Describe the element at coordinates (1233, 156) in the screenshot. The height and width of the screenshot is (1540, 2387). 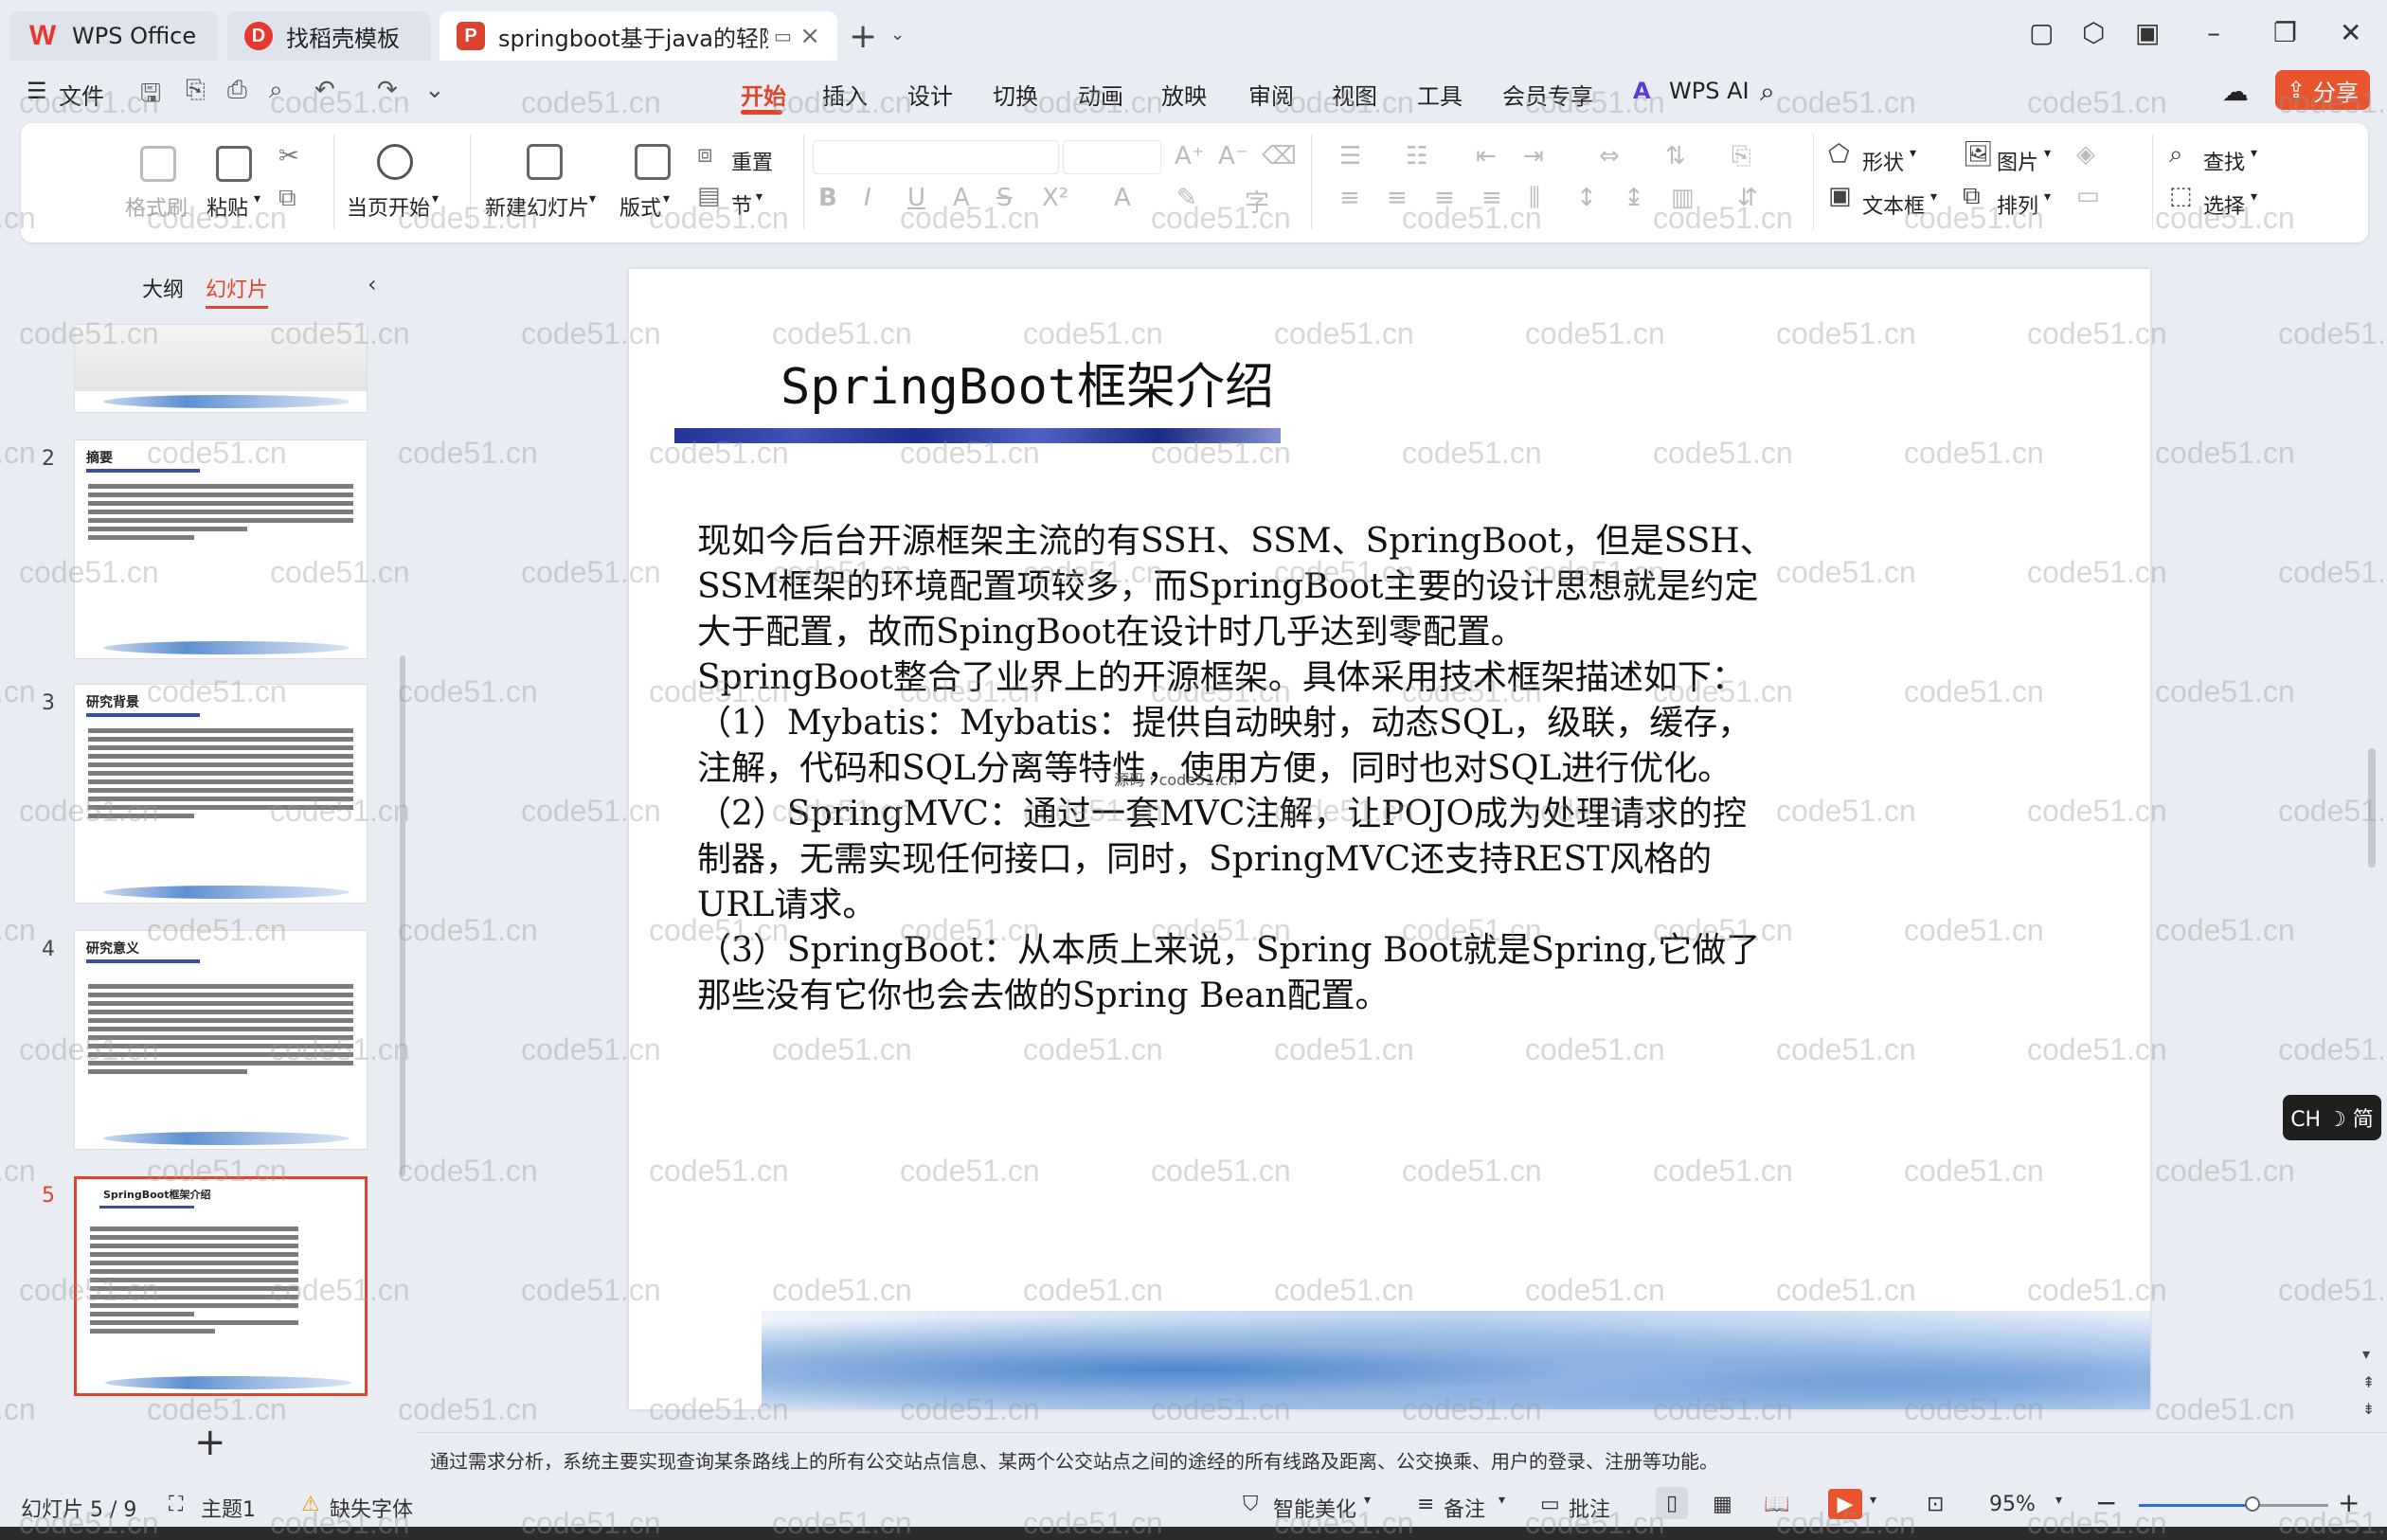
I see `decrease-font-icon: A⁻` at that location.